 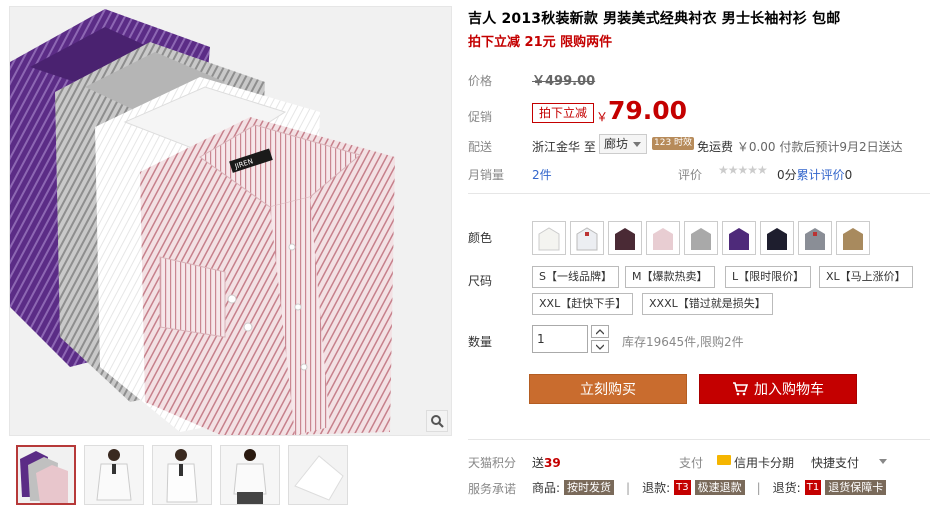 I want to click on size-option-xxxl: XXXL【错过就是损失】, so click(x=707, y=304).